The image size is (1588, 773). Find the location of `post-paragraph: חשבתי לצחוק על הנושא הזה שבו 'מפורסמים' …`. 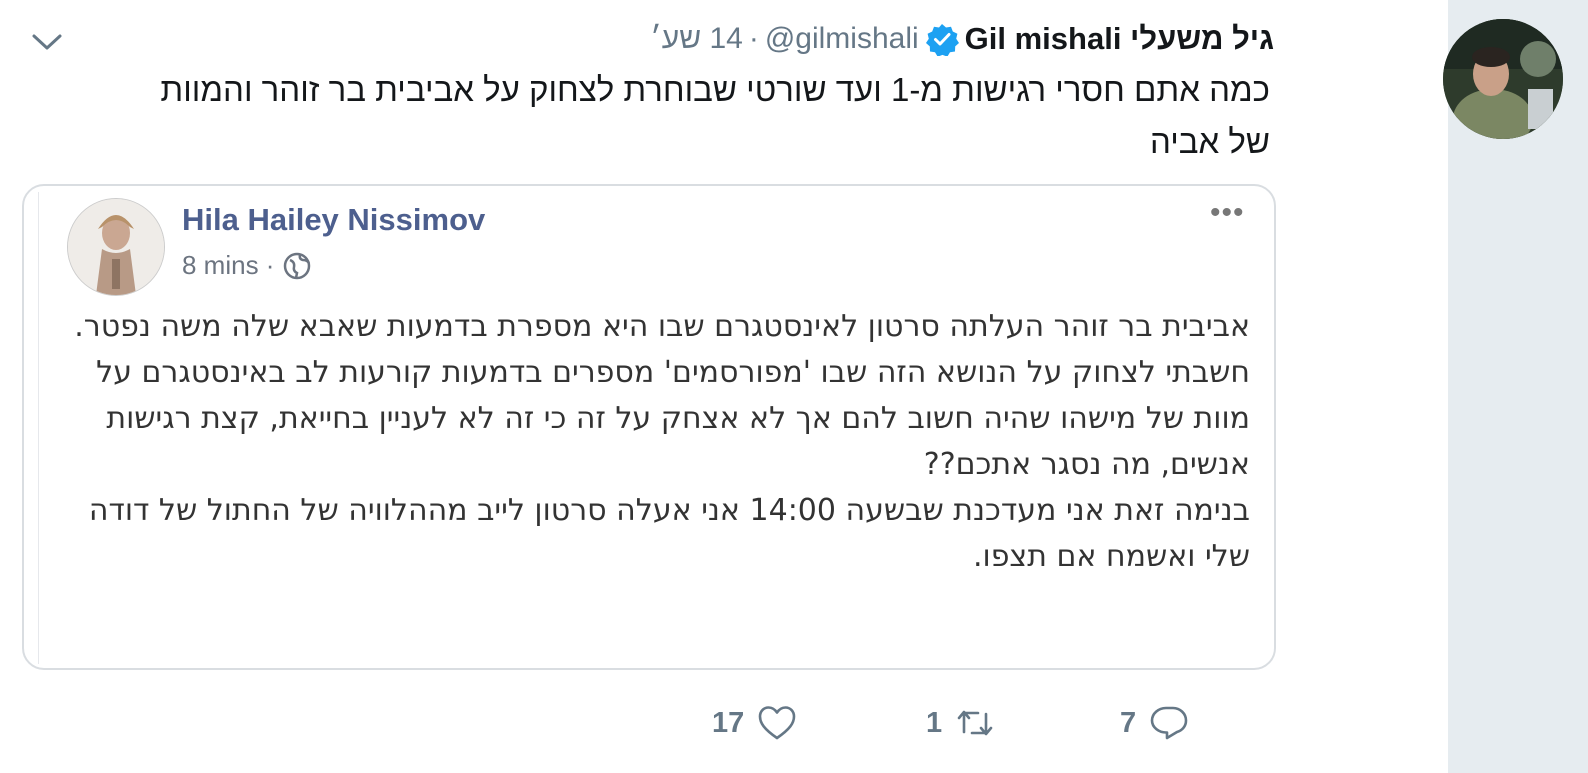

post-paragraph: חשבתי לצחוק על הנושא הזה שבו 'מפורסמים' … is located at coordinates (673, 418).